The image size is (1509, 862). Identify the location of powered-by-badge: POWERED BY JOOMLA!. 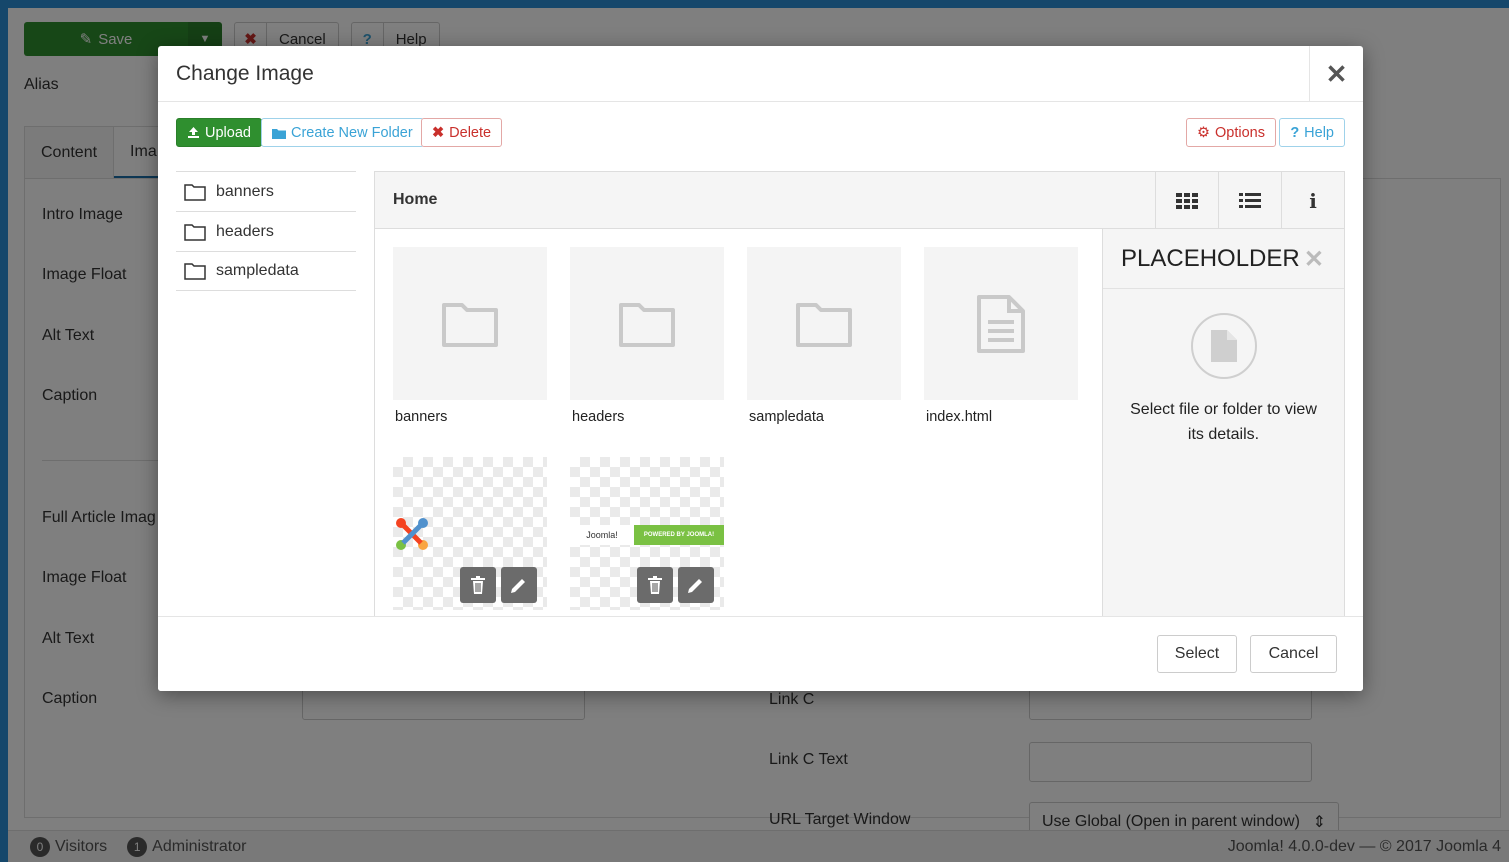
(679, 535).